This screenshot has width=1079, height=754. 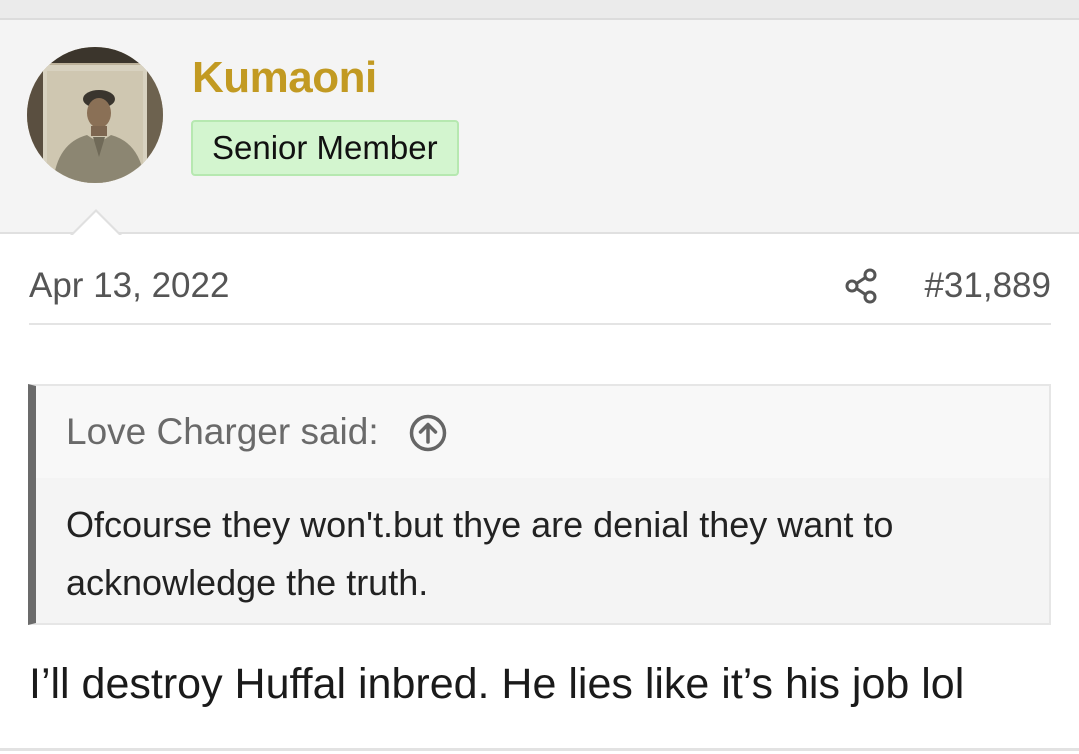 I want to click on top-strip, so click(x=539, y=10).